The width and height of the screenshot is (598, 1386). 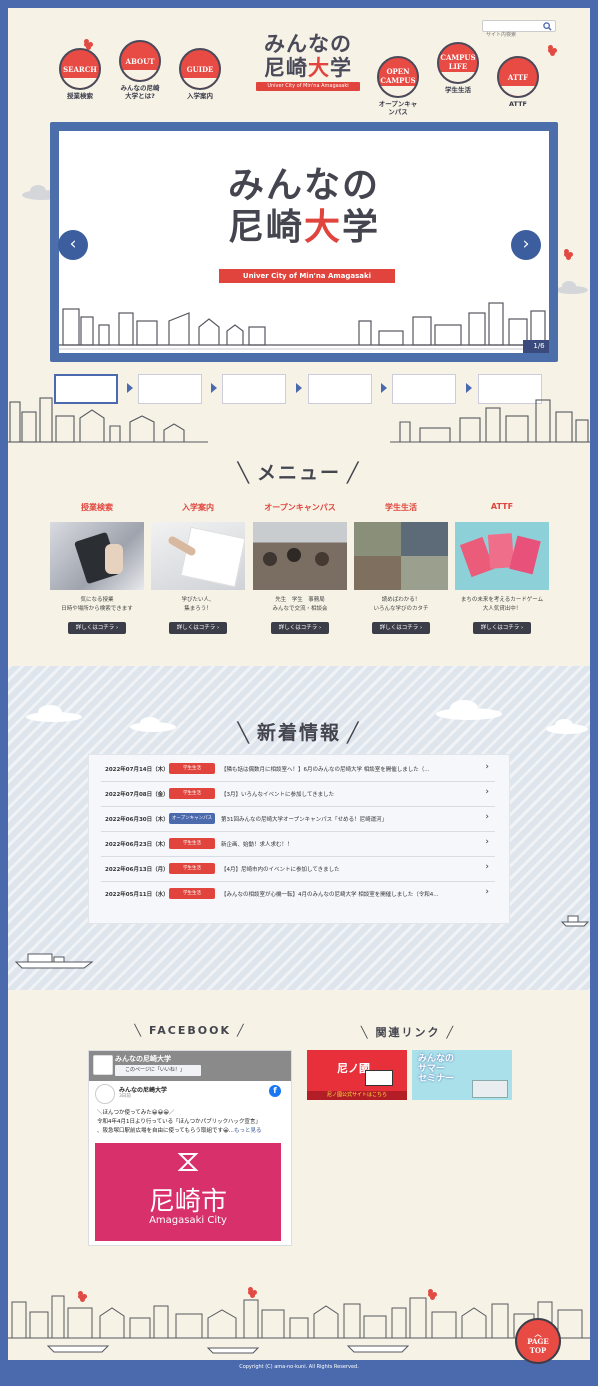 I want to click on category-badge: オープンキャンパス, so click(x=192, y=818).